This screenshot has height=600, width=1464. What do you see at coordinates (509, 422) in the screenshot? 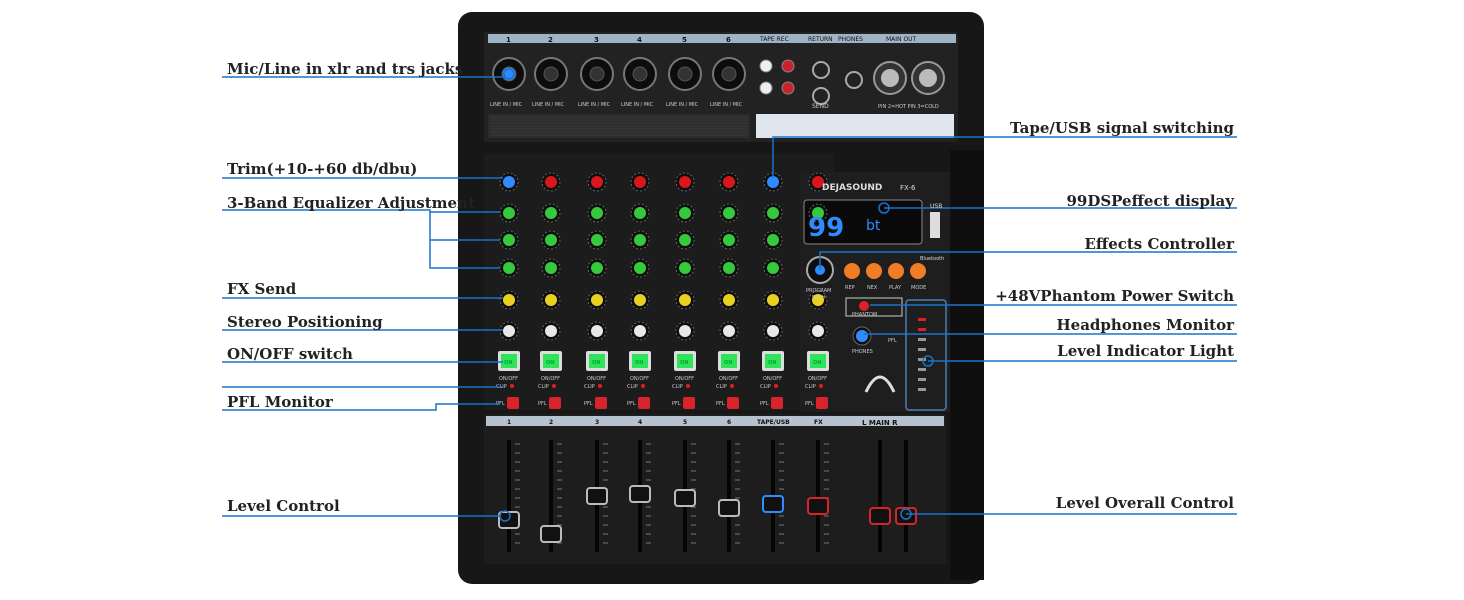
I see `strip-label: 1` at bounding box center [509, 422].